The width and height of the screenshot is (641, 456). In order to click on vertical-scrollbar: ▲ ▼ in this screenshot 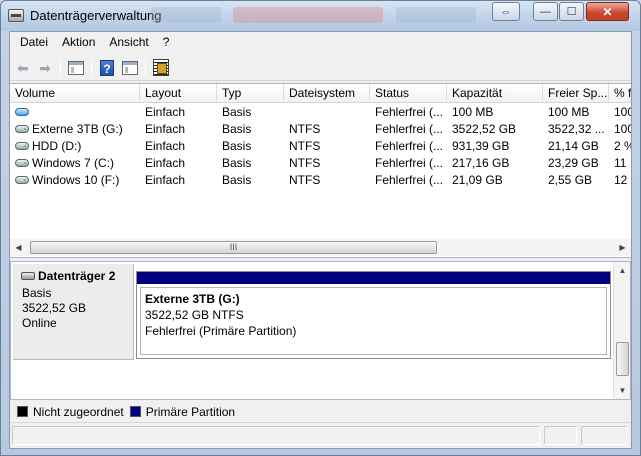, I will do `click(621, 330)`.